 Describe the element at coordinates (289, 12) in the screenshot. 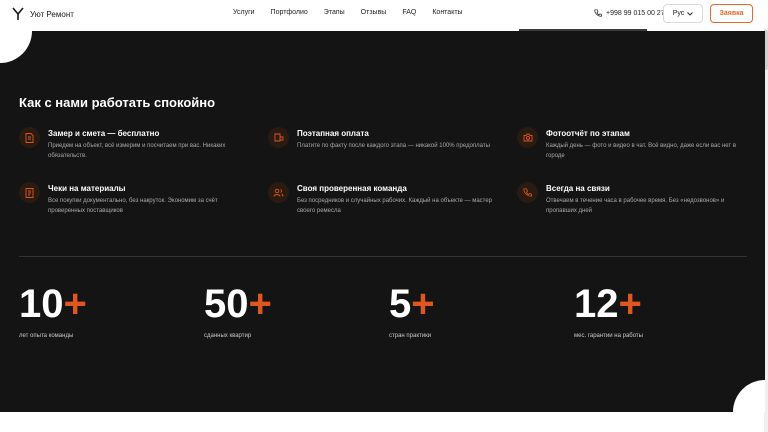

I see `nav-item-portfolio: Портфолио` at that location.